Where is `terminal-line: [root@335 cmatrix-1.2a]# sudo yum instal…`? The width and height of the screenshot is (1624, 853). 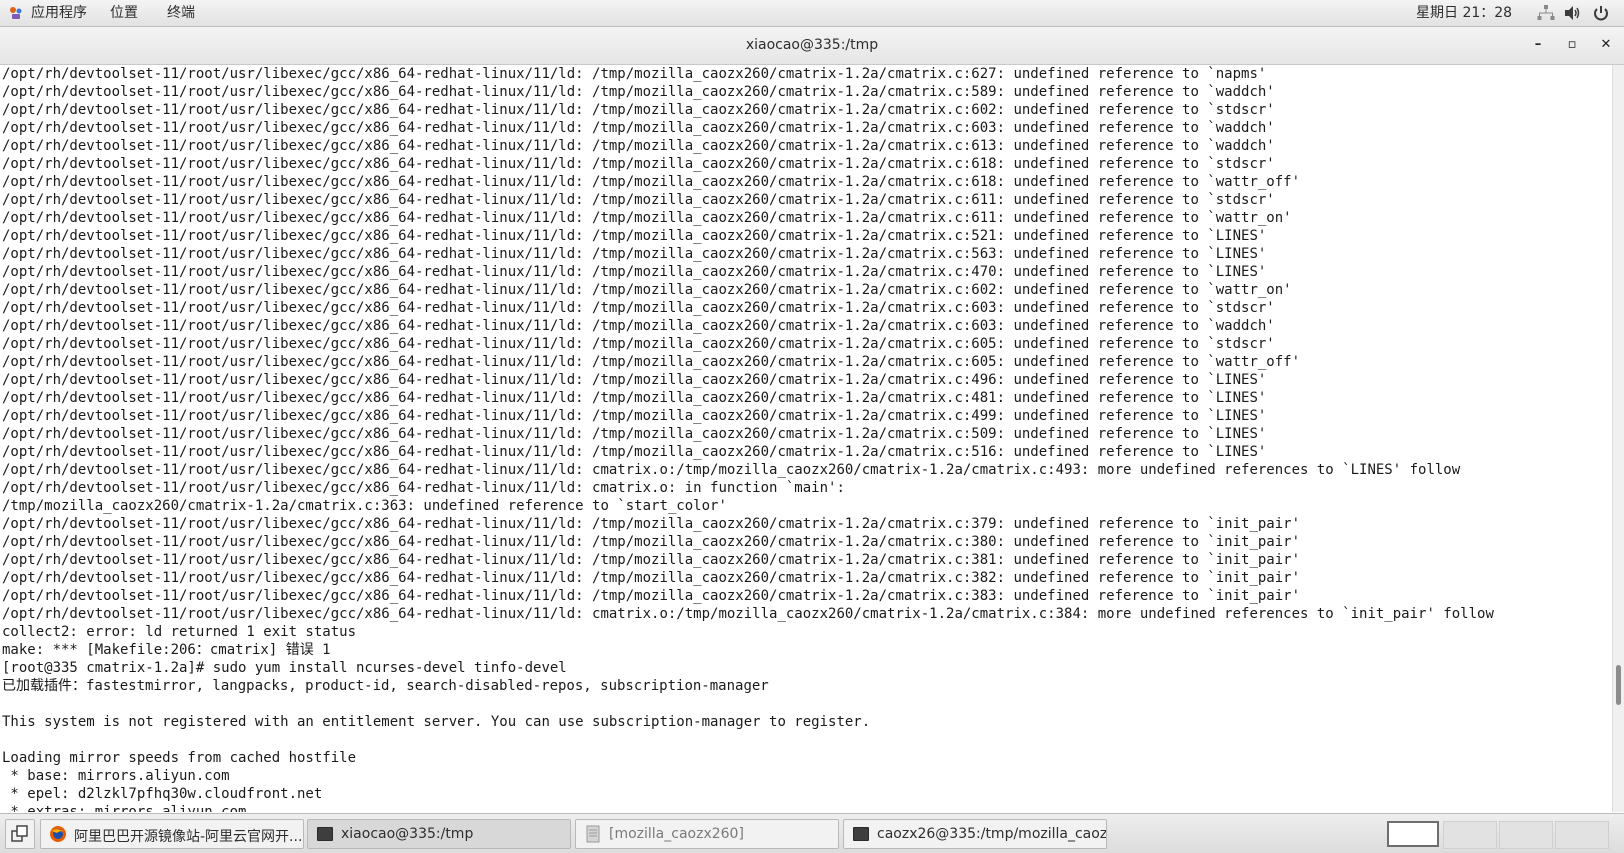 terminal-line: [root@335 cmatrix-1.2a]# sudo yum instal… is located at coordinates (284, 668).